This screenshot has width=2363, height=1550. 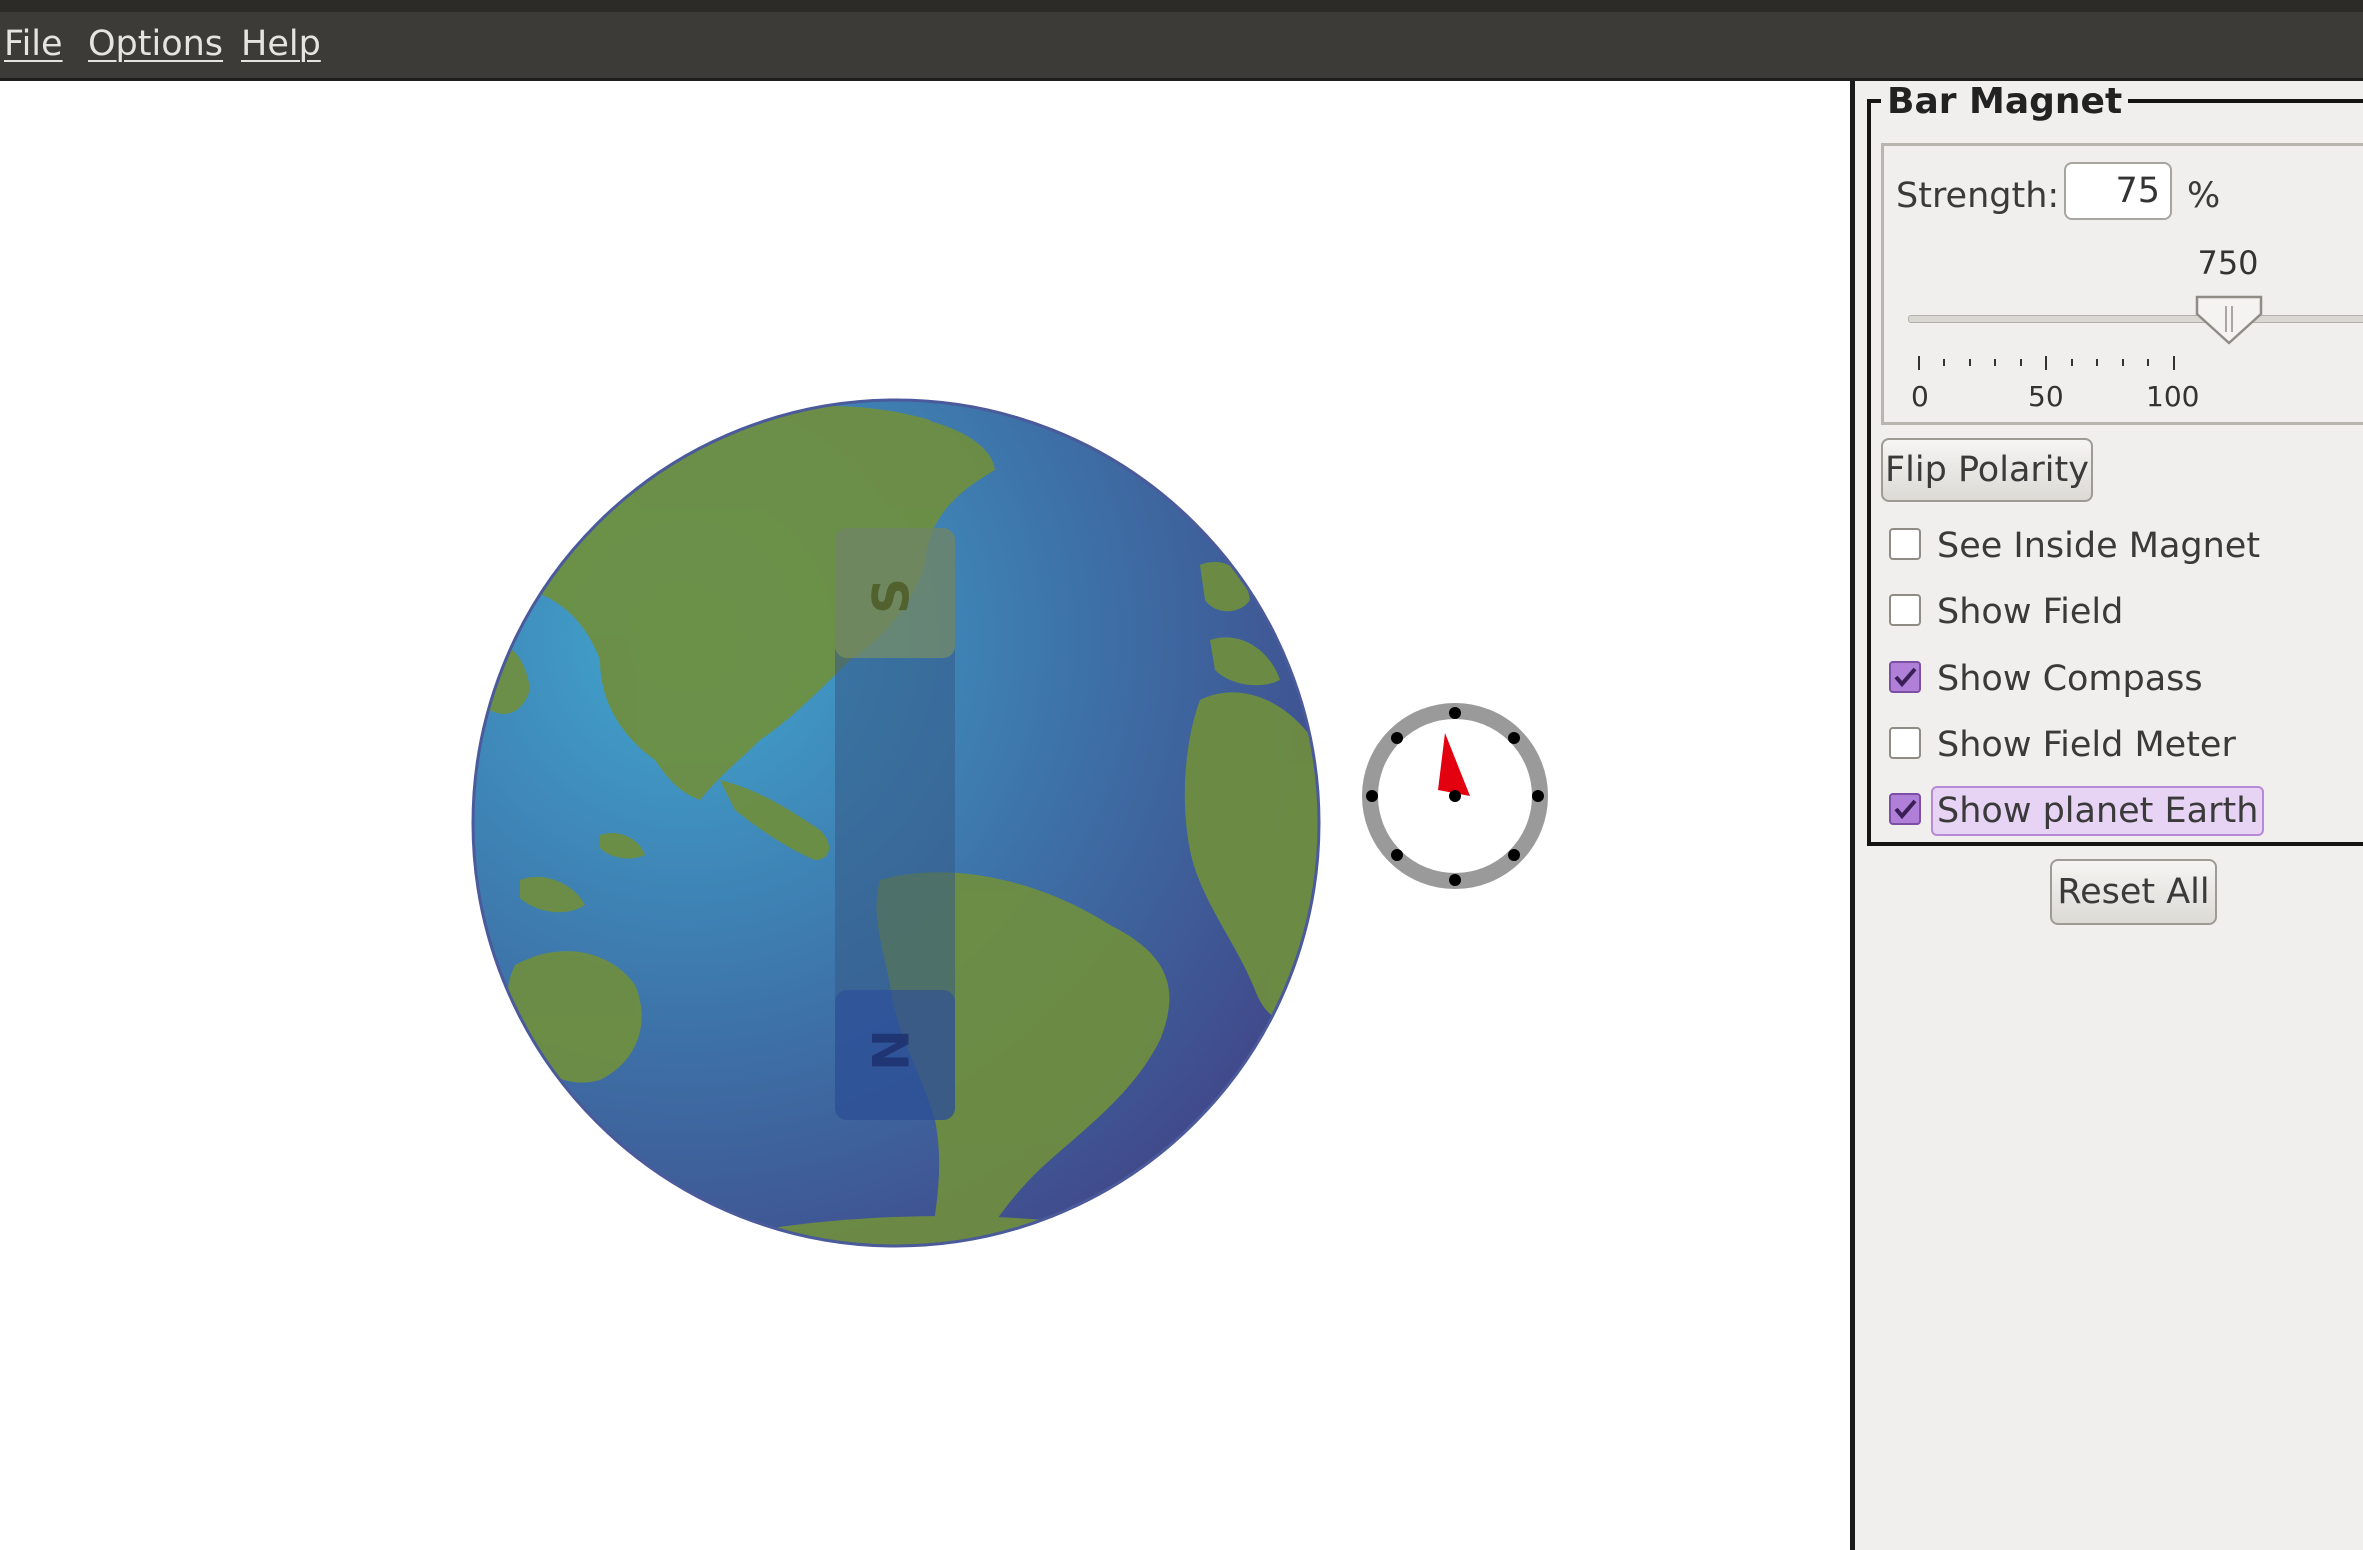 What do you see at coordinates (574, 1017) in the screenshot?
I see `australia-landmass` at bounding box center [574, 1017].